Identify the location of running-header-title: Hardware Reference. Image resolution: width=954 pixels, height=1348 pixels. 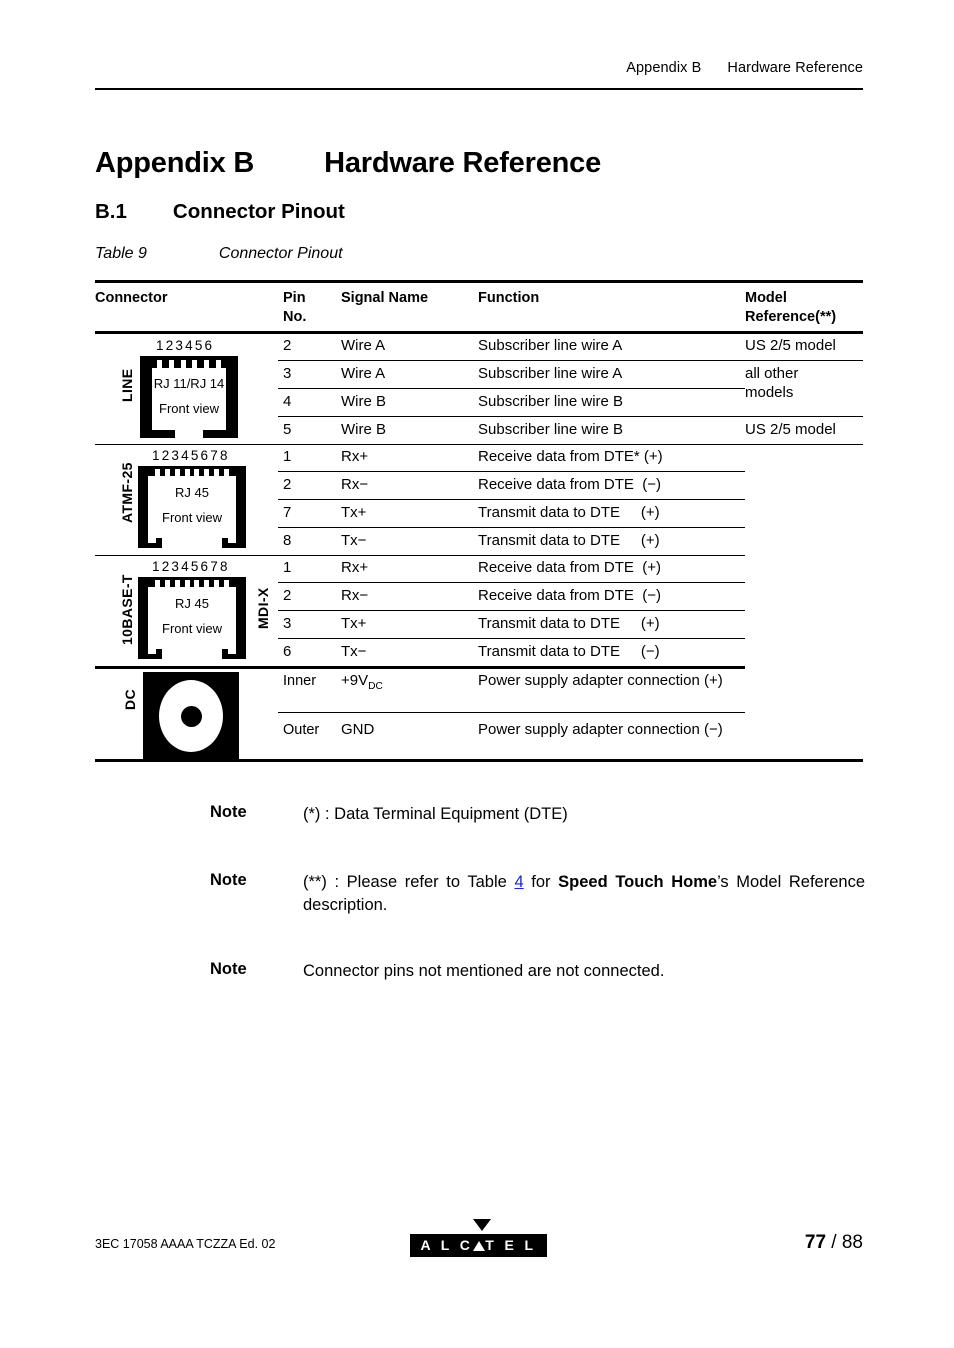
(795, 68).